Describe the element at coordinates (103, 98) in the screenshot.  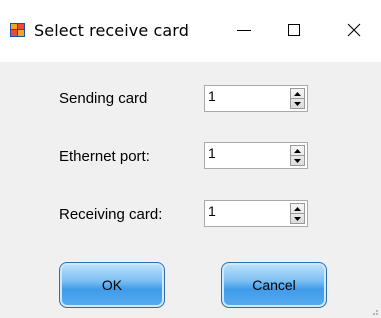
I see `sending-card-label: Sending card` at that location.